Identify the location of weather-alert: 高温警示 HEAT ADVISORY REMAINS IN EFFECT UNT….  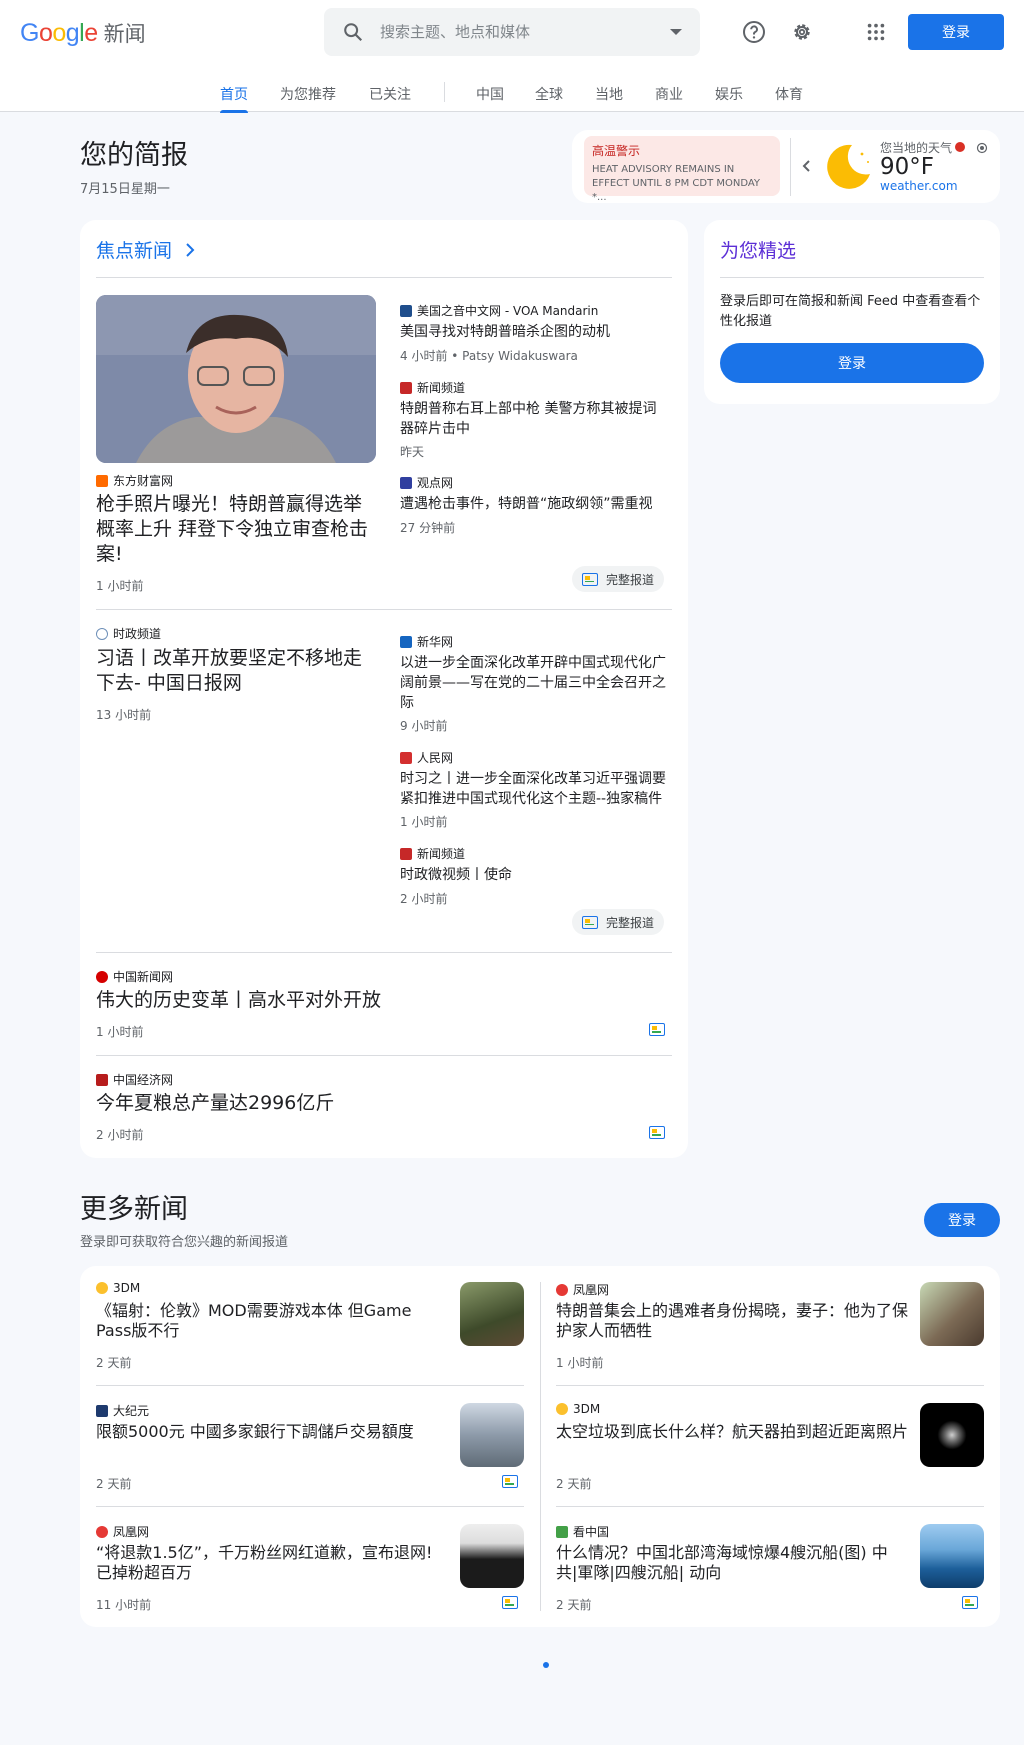
(682, 169).